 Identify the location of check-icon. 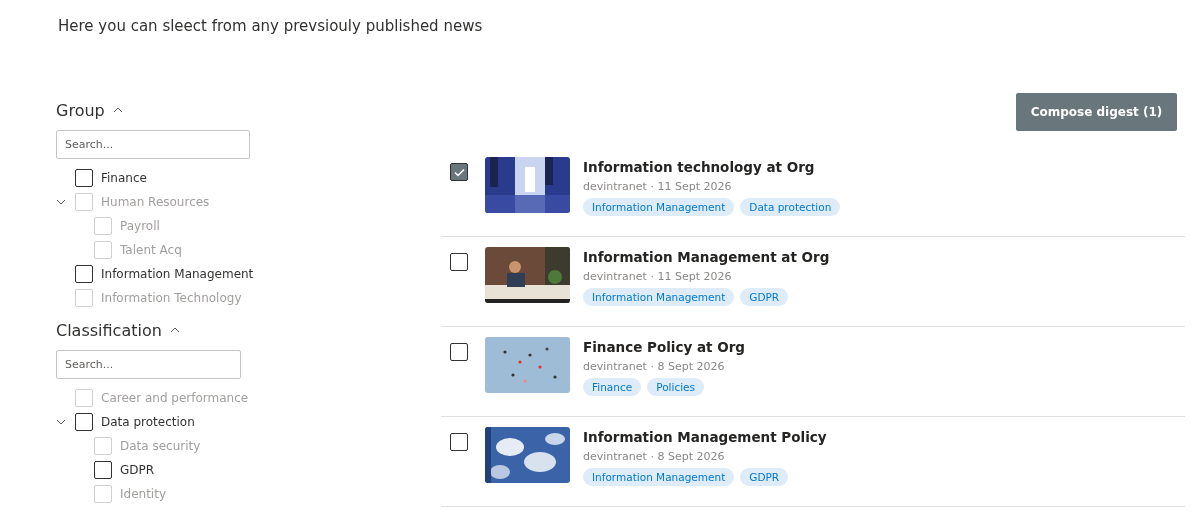
(459, 172).